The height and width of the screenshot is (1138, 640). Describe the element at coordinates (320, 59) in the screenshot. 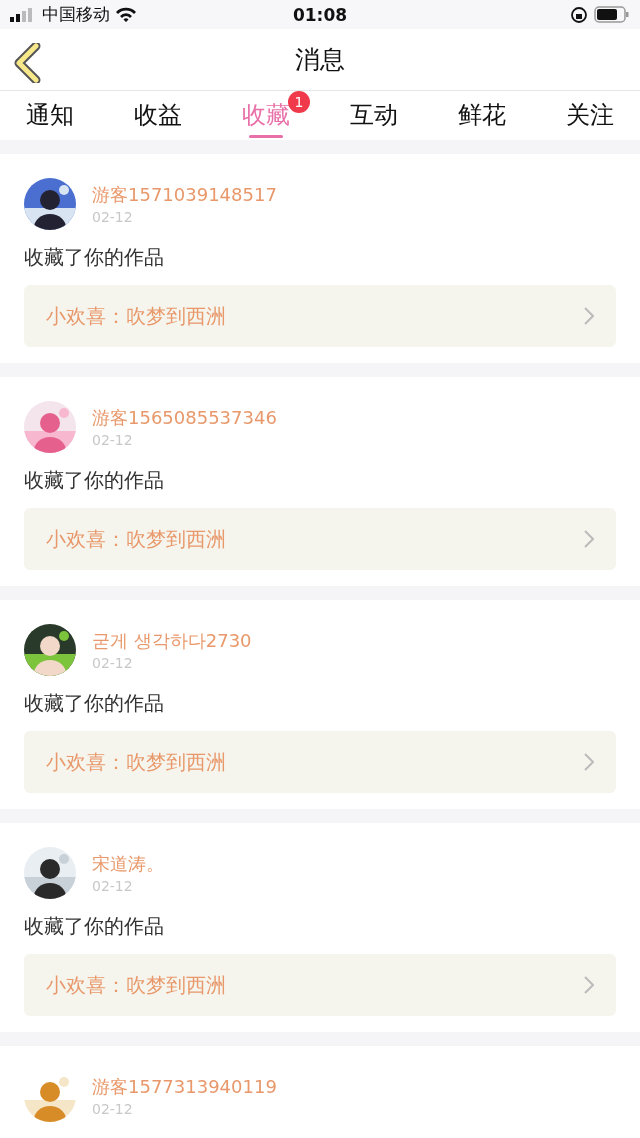

I see `page-title: 消息` at that location.